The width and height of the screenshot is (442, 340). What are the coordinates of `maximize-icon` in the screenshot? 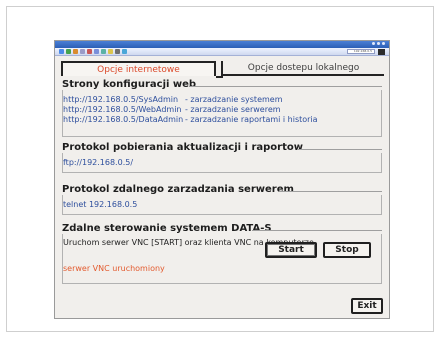 It's located at (378, 43).